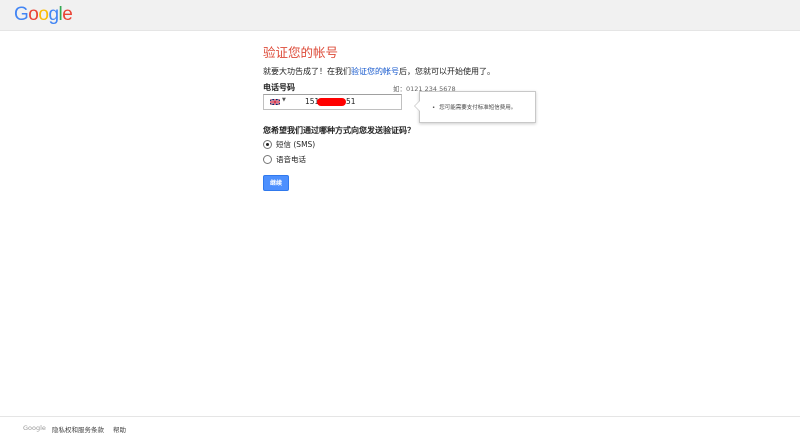  I want to click on logo-letter: G, so click(21, 14).